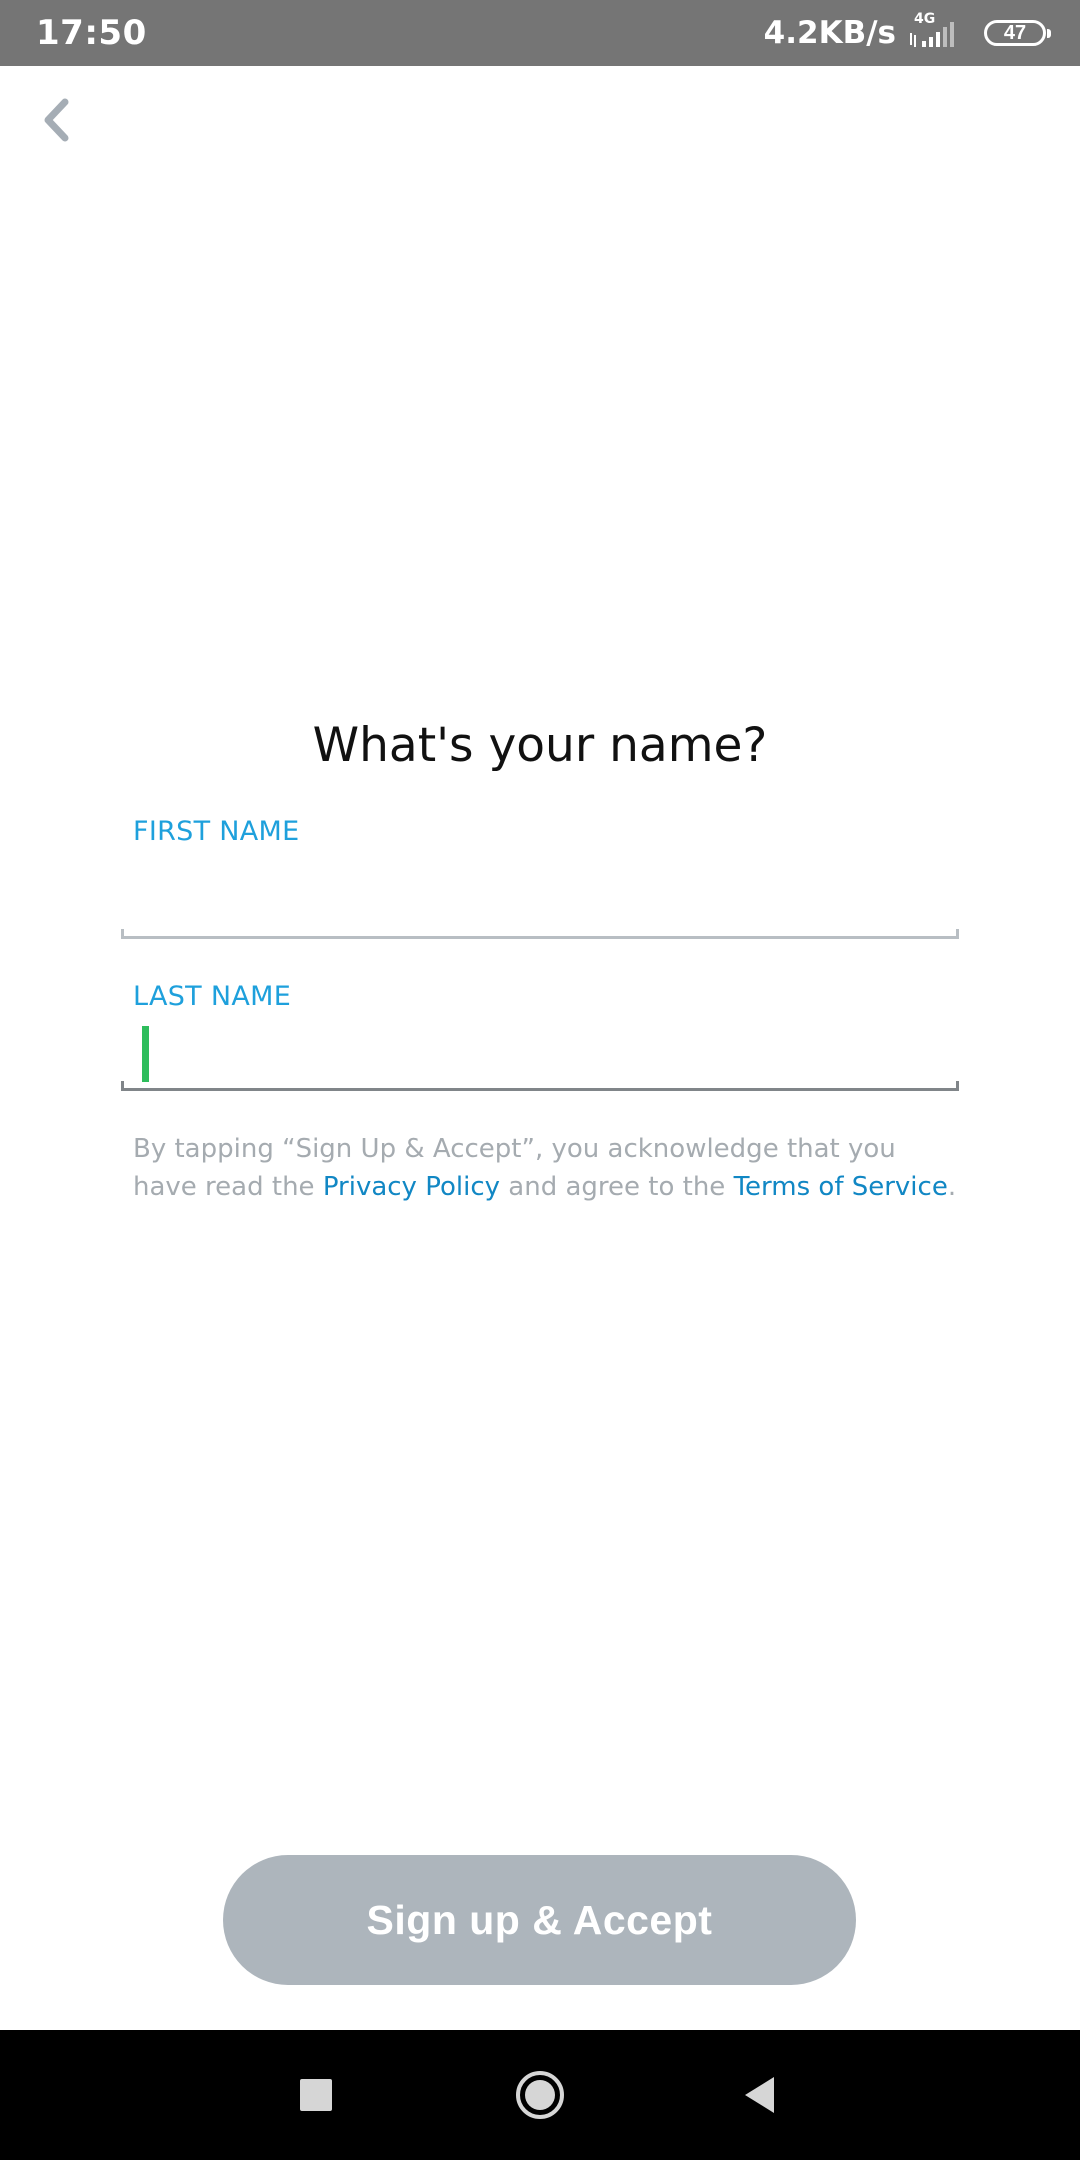 This screenshot has width=1080, height=2160. What do you see at coordinates (540, 934) in the screenshot?
I see `first-name-underline` at bounding box center [540, 934].